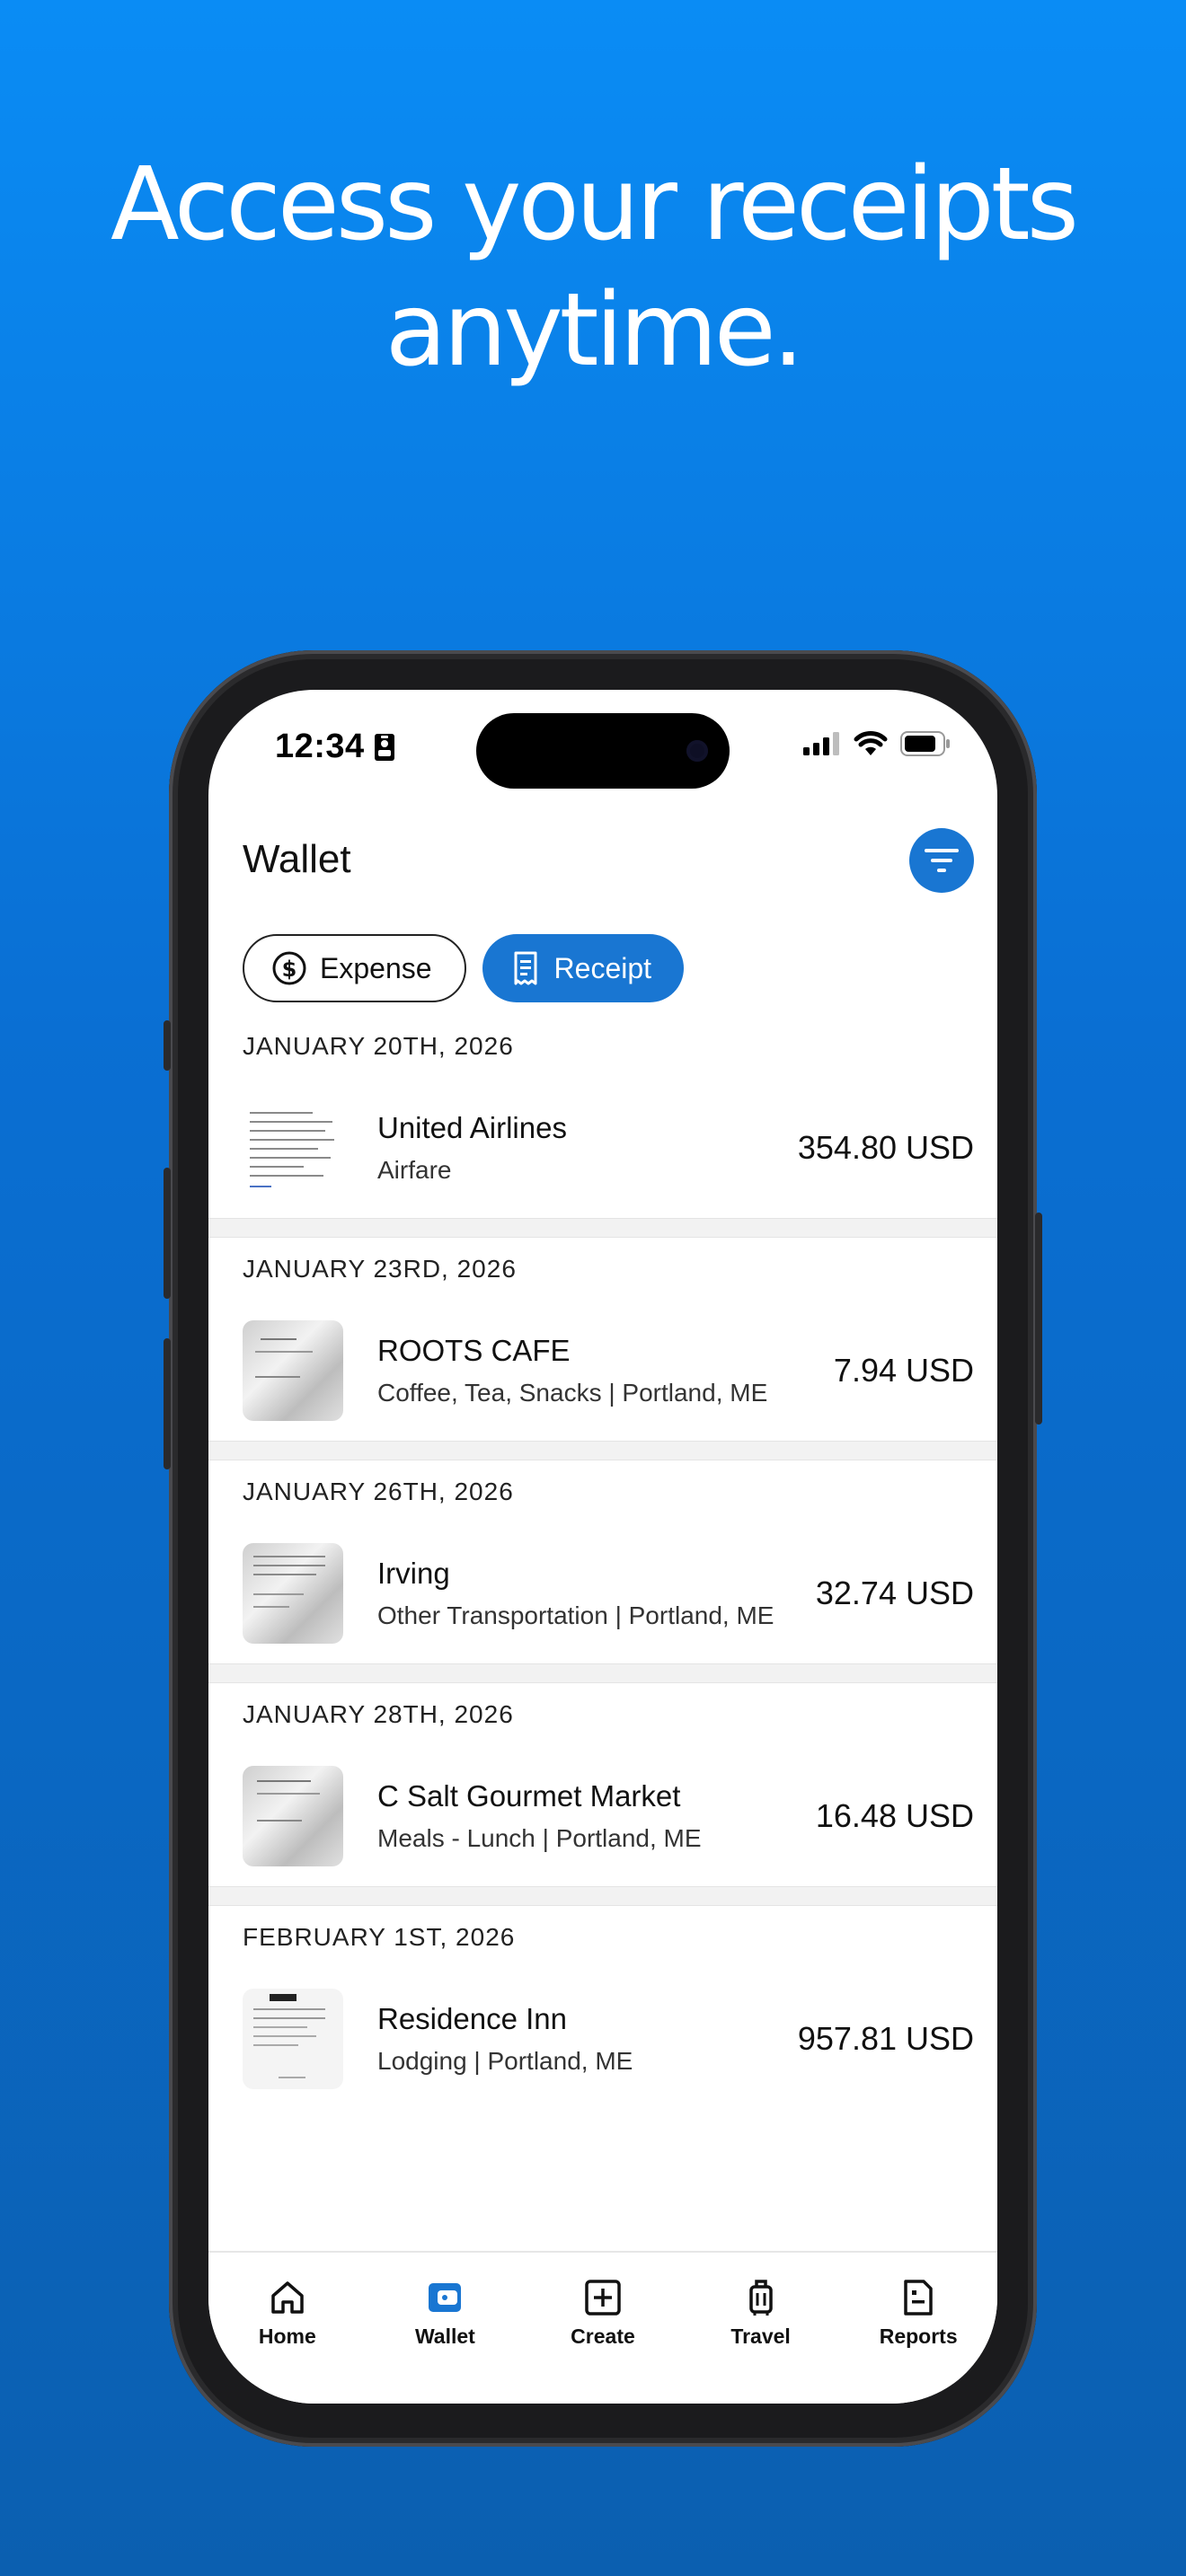  I want to click on report-icon, so click(918, 2298).